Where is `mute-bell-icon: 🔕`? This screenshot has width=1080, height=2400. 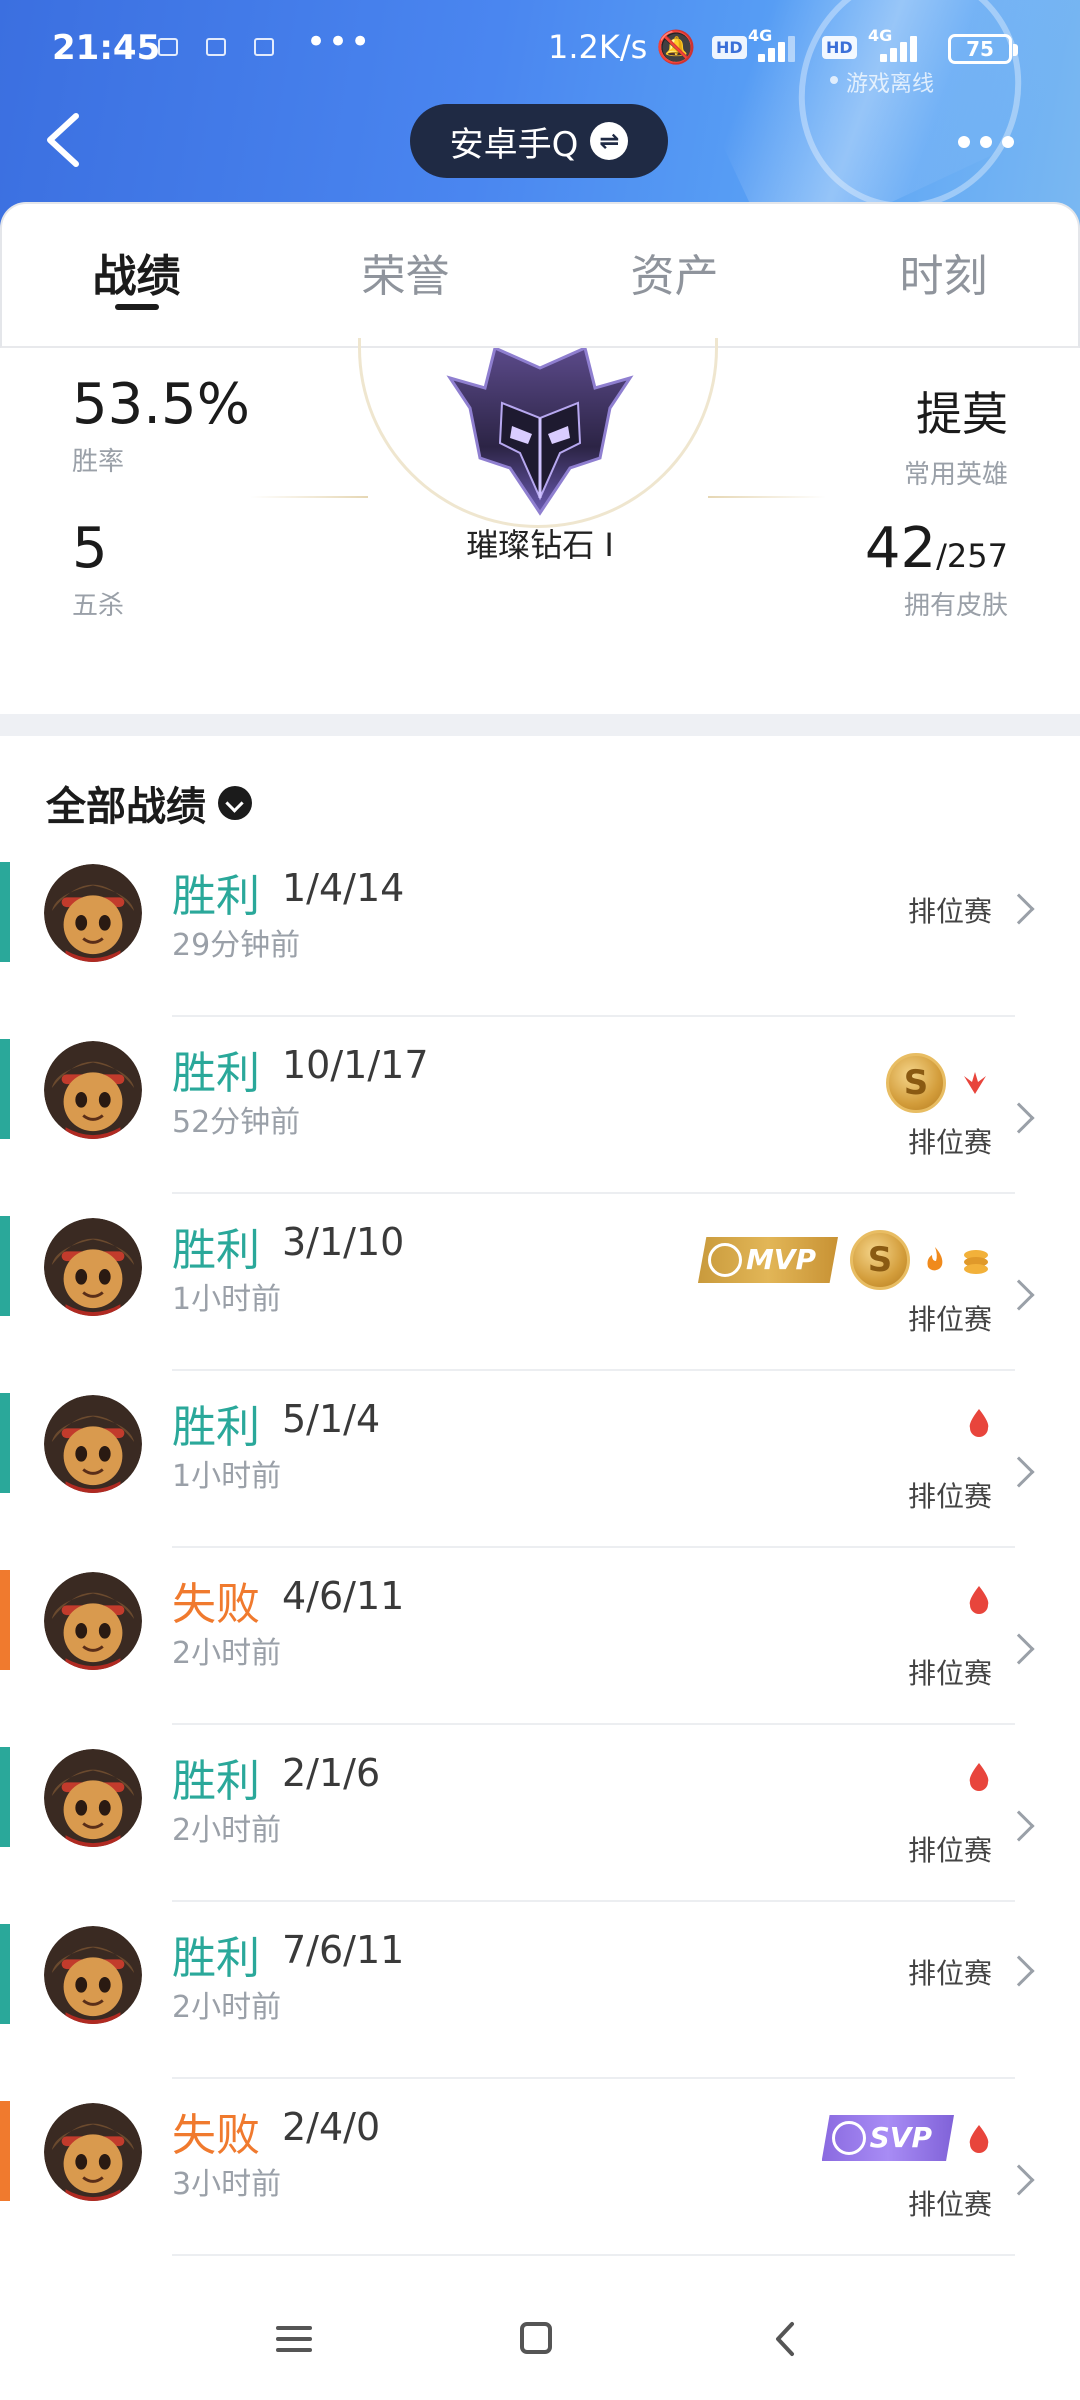 mute-bell-icon: 🔕 is located at coordinates (676, 47).